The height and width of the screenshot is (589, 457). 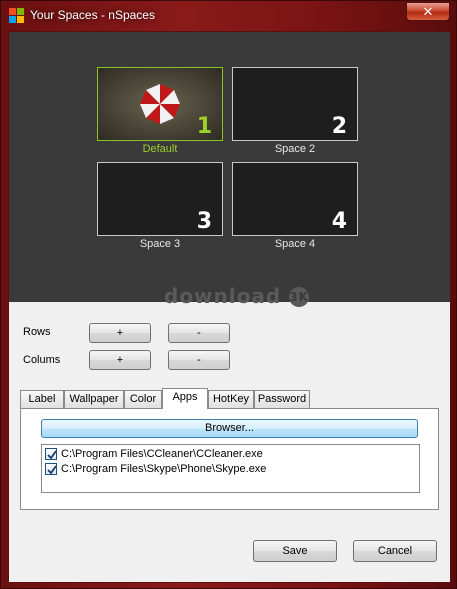 What do you see at coordinates (204, 126) in the screenshot?
I see `space-number: 1` at bounding box center [204, 126].